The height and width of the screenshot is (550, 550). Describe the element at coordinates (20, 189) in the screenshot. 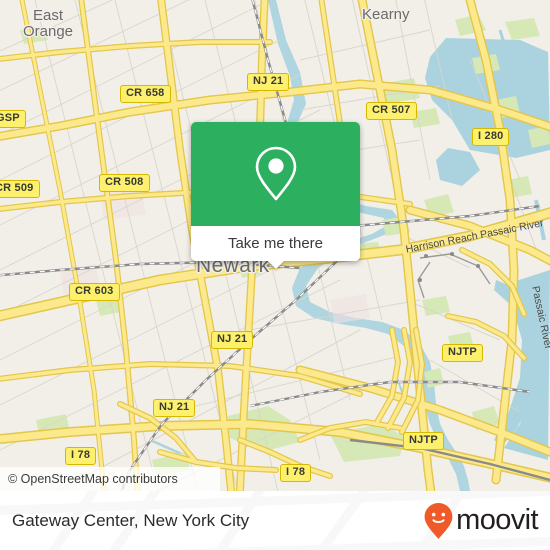

I see `road-shield-cr-509: CR 509` at that location.